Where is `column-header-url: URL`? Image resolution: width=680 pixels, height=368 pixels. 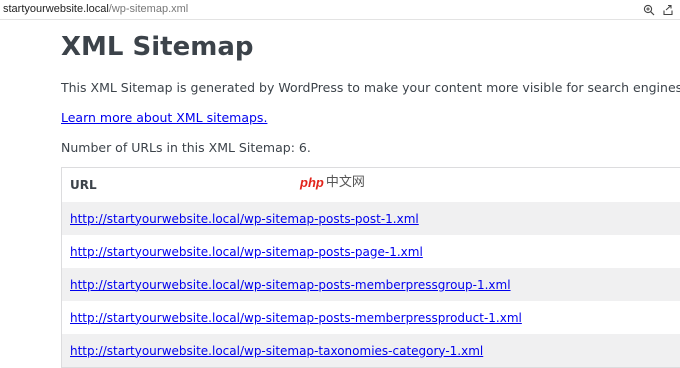 column-header-url: URL is located at coordinates (83, 185).